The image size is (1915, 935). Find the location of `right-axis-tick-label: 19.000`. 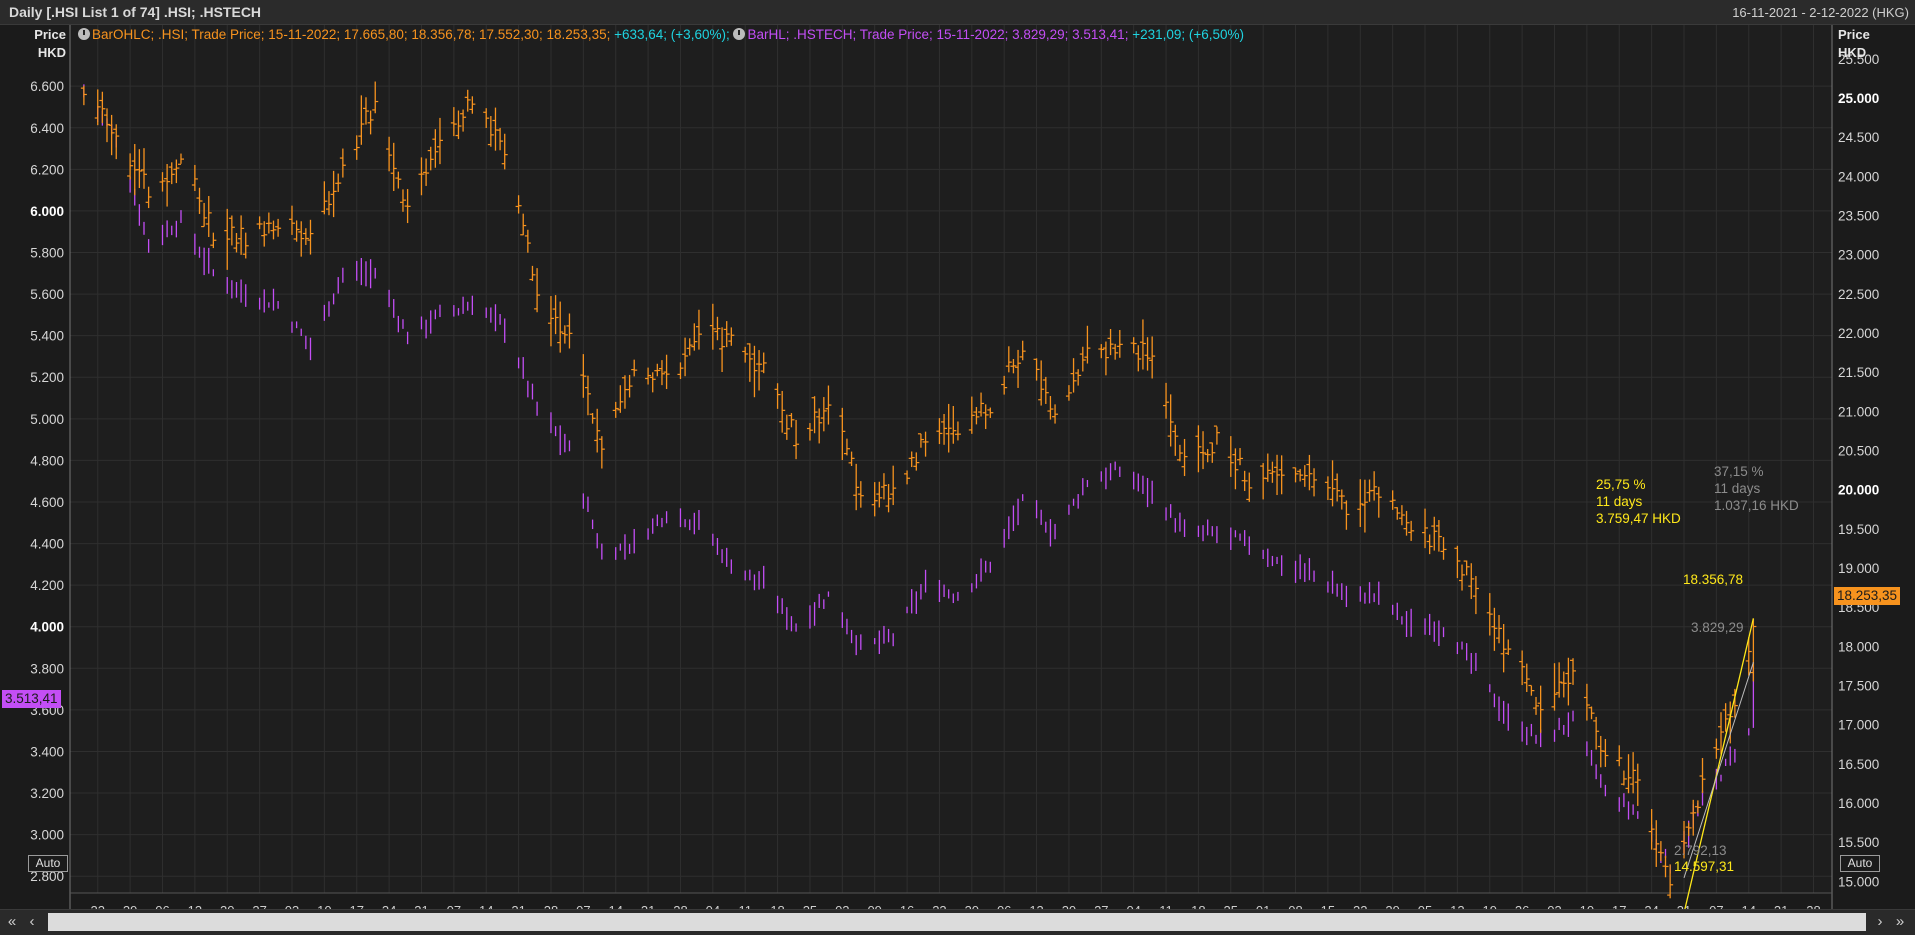

right-axis-tick-label: 19.000 is located at coordinates (1858, 568).